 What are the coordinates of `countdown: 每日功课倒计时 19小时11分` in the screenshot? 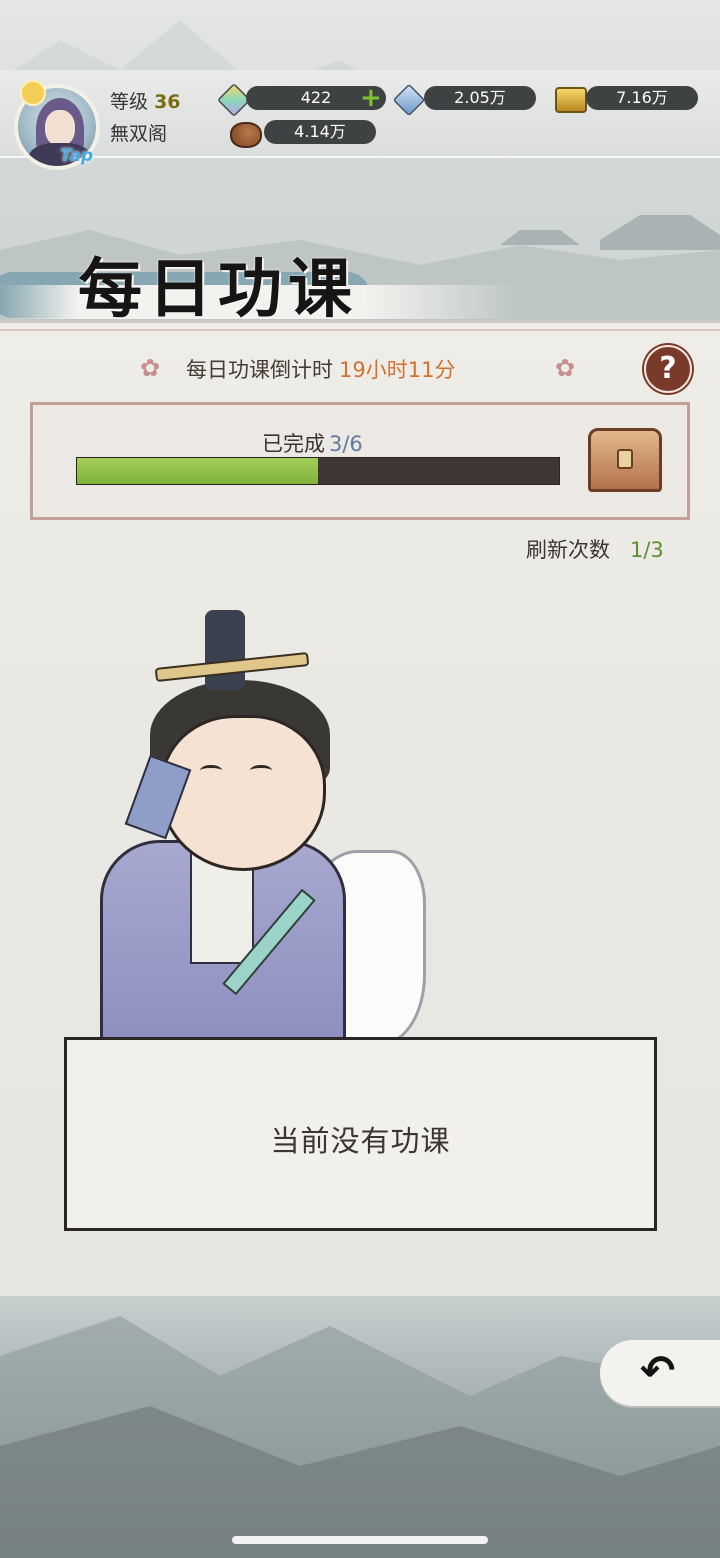 It's located at (320, 369).